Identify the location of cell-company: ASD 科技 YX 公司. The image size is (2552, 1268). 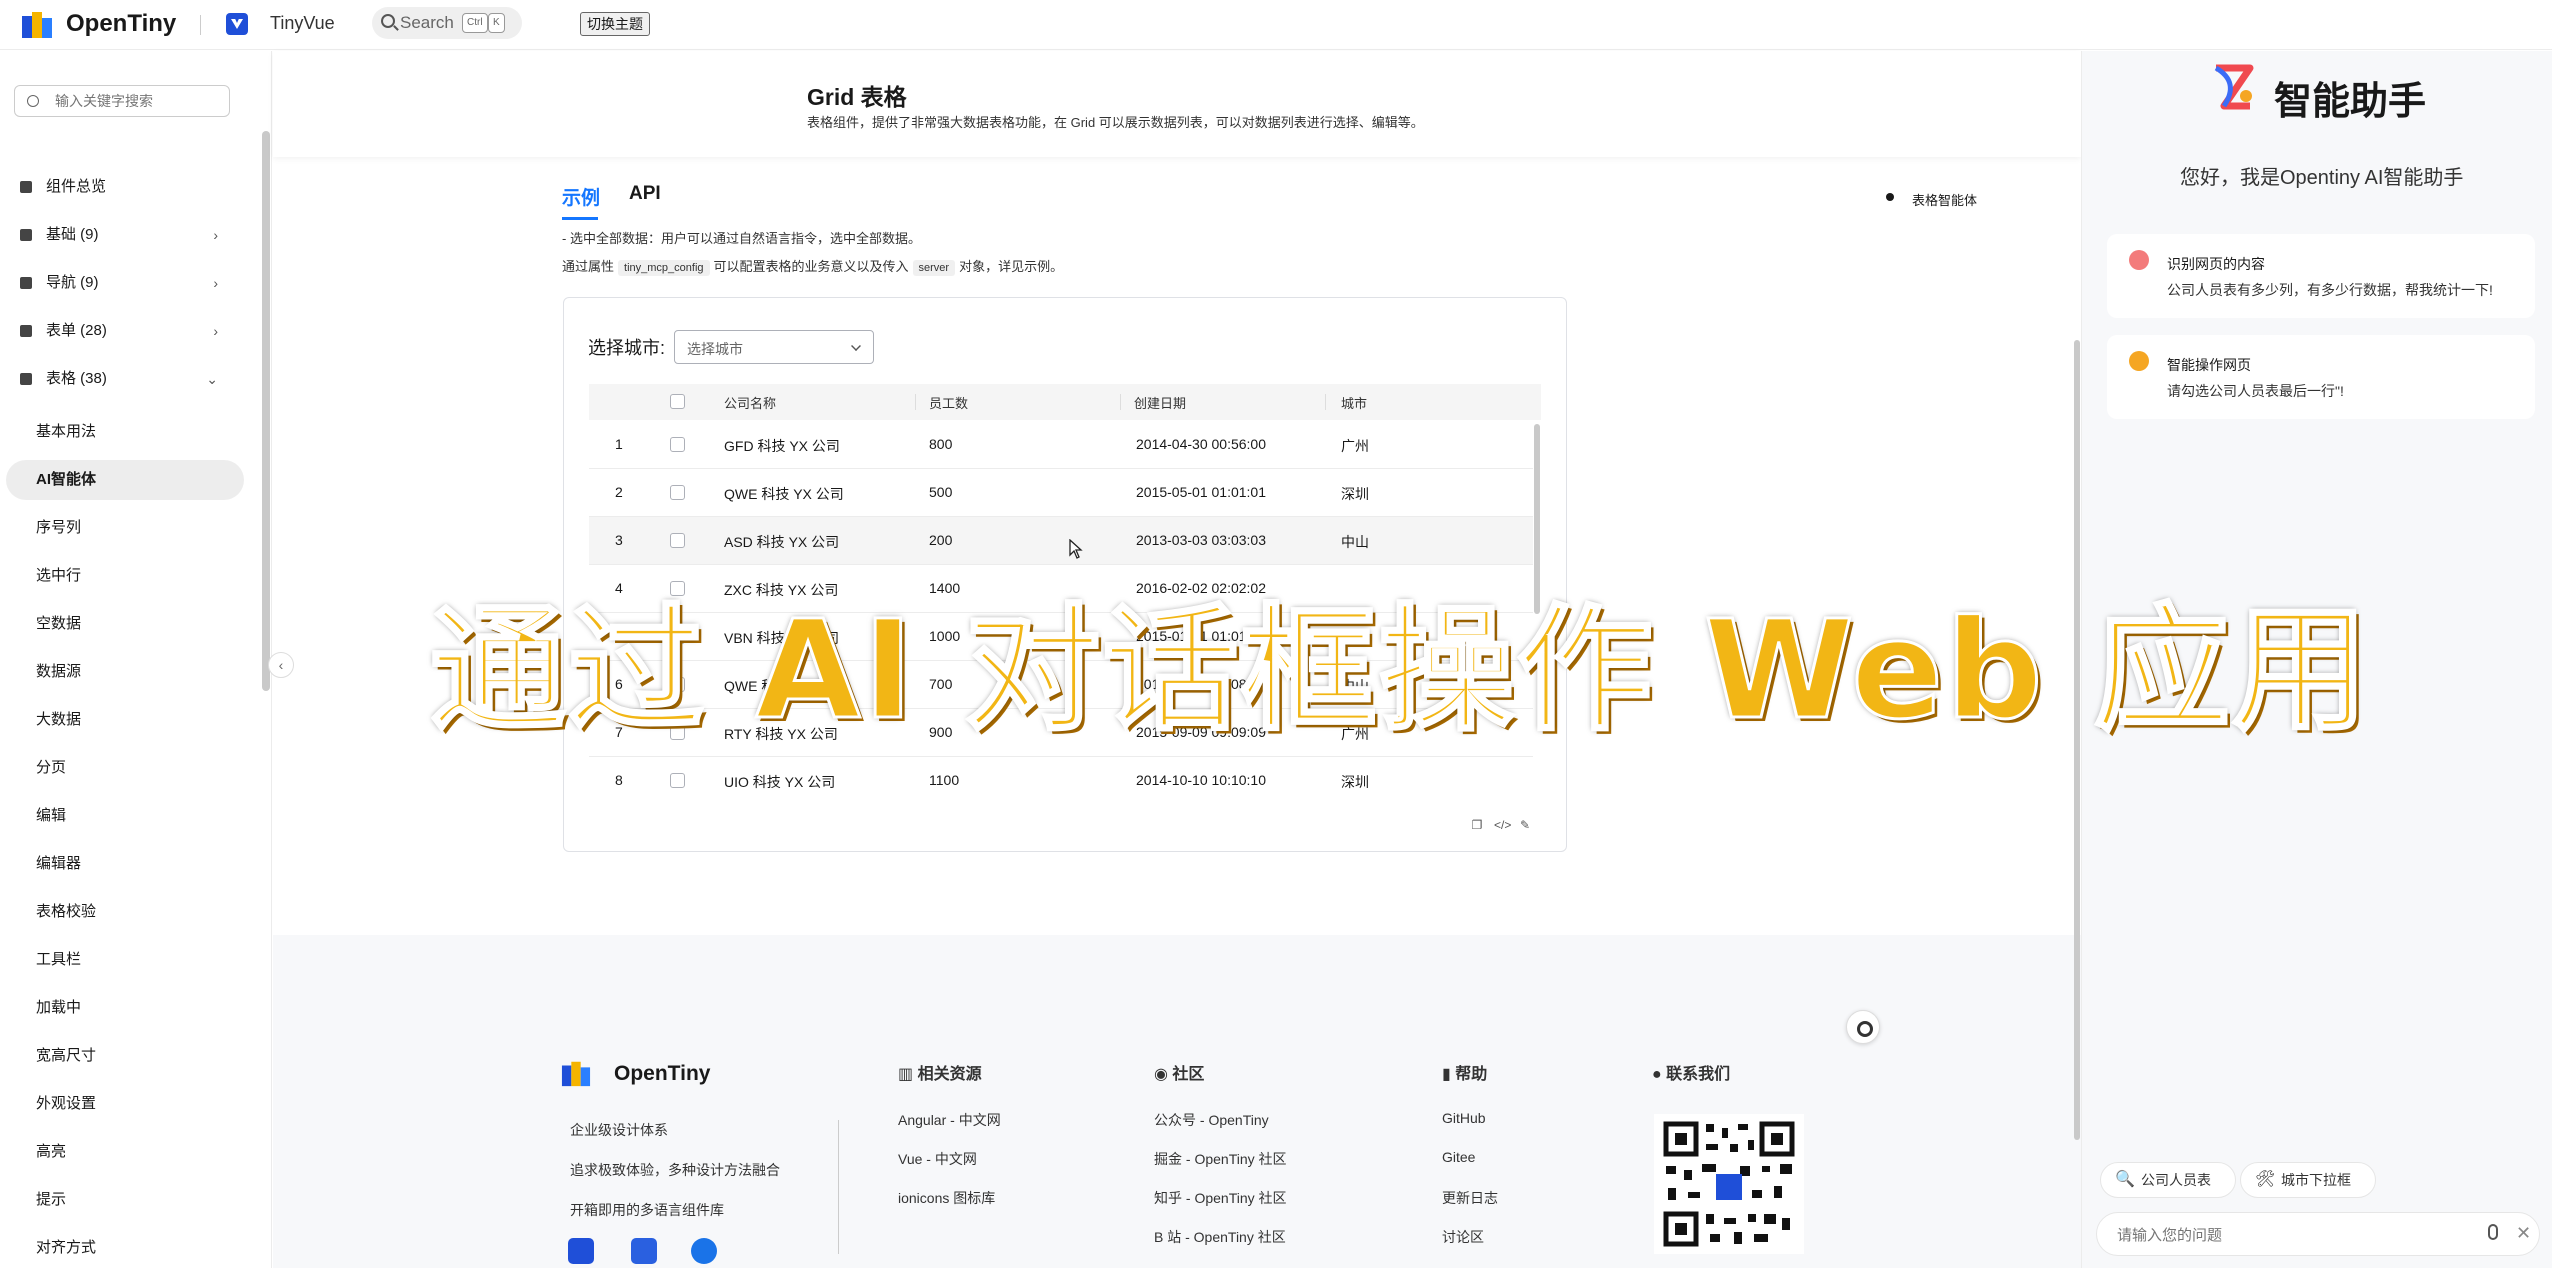
(782, 542).